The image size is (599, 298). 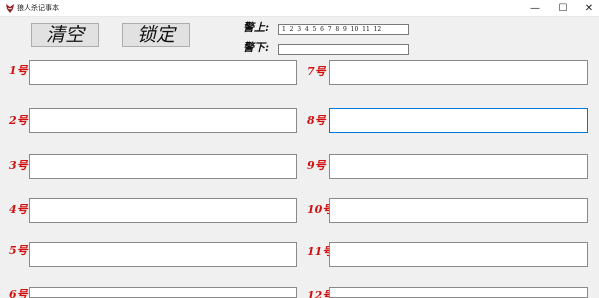 I want to click on lock-button: 锁定, so click(x=156, y=35).